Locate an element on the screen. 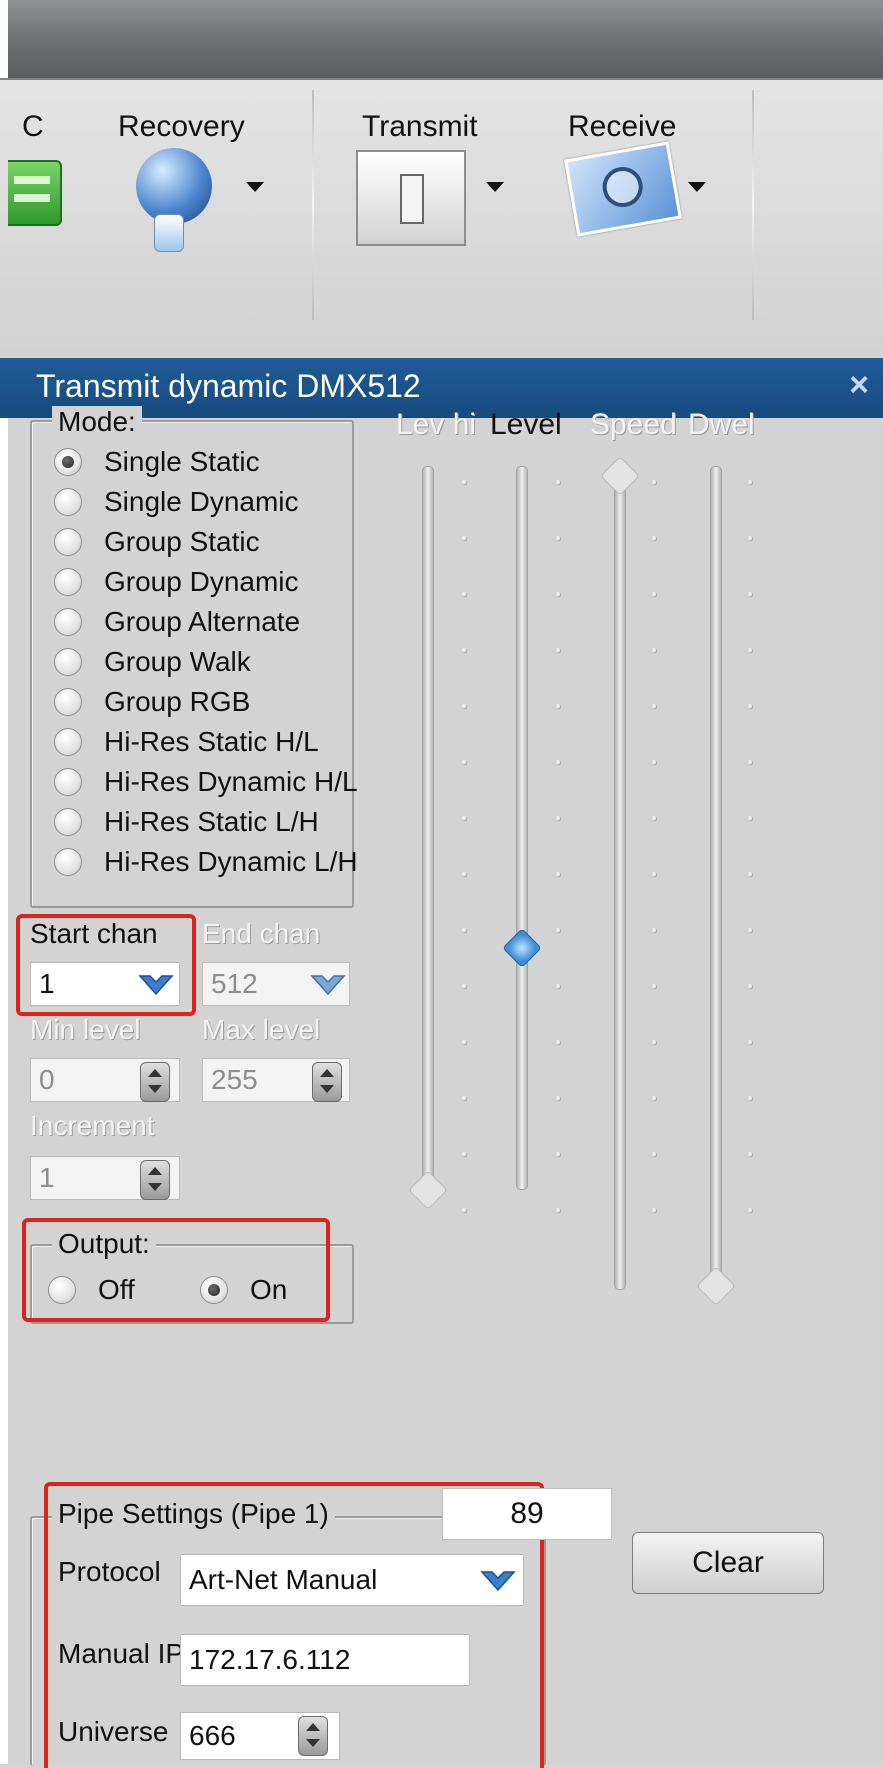 The height and width of the screenshot is (1768, 883). mode-option-label: Hi-Res Static H/L is located at coordinates (211, 741).